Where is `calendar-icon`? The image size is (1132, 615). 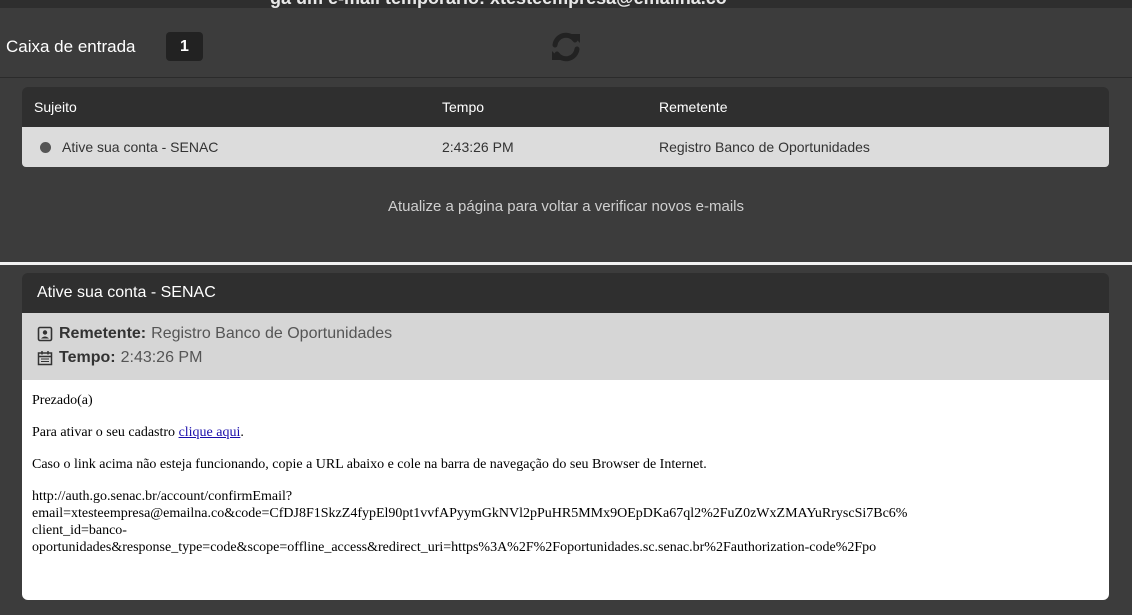
calendar-icon is located at coordinates (45, 358).